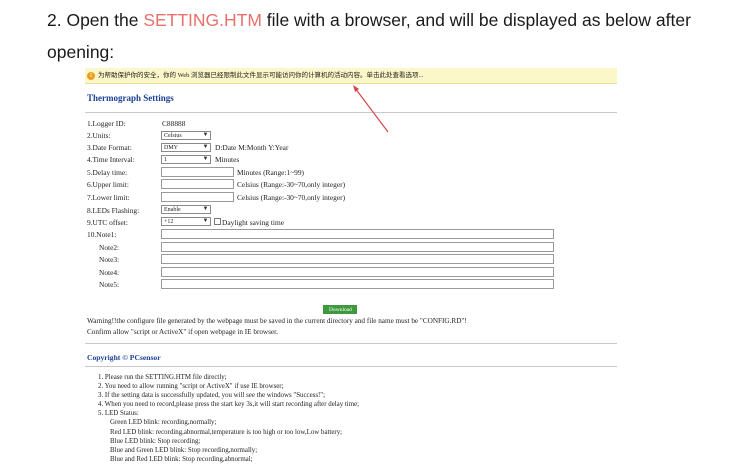 The height and width of the screenshot is (474, 750). What do you see at coordinates (124, 357) in the screenshot?
I see `copyright-text: Copyright © PCsensor` at bounding box center [124, 357].